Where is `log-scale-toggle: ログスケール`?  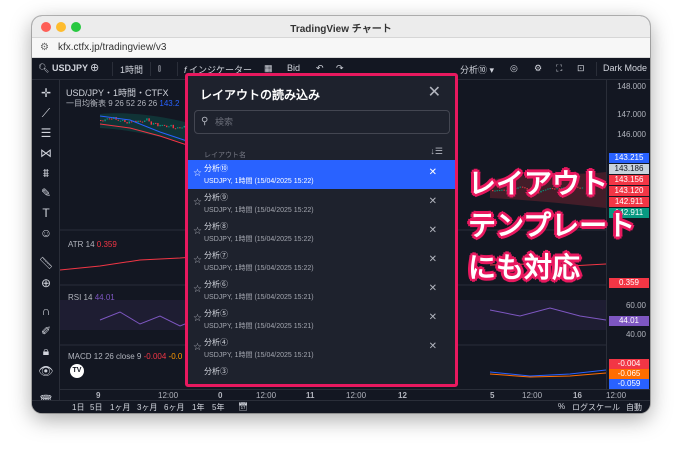 log-scale-toggle: ログスケール is located at coordinates (596, 407).